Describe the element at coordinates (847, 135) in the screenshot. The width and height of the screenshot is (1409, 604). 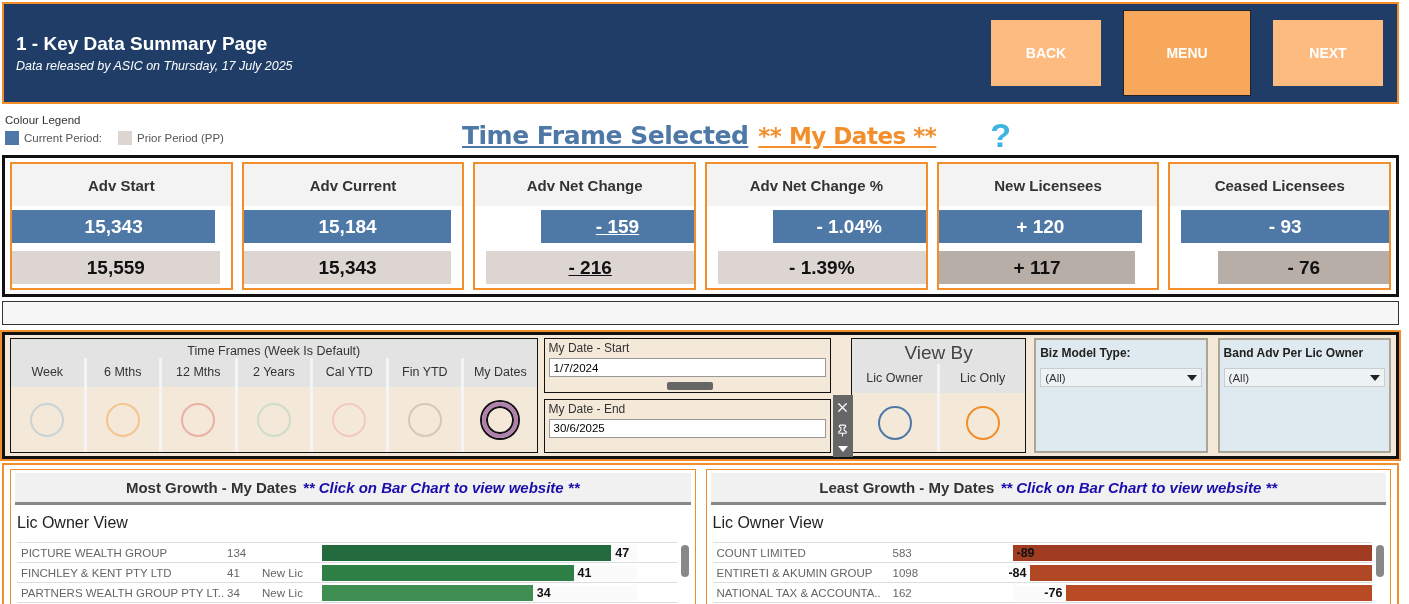
I see `time-frame-value: ** My Dates **` at that location.